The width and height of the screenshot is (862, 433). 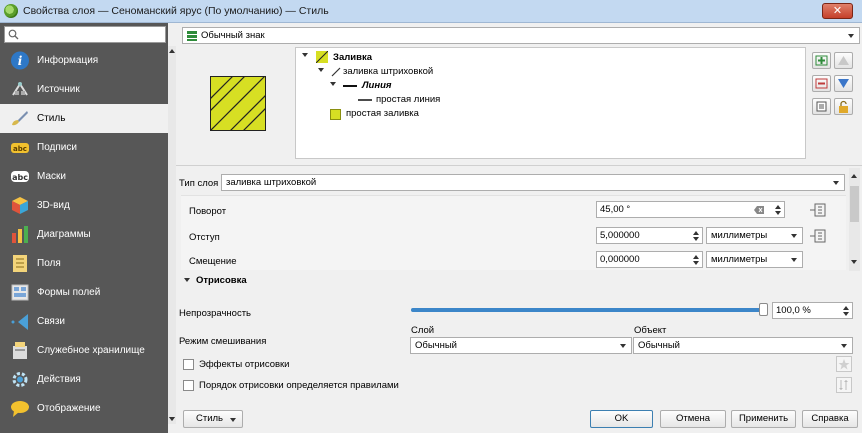 What do you see at coordinates (620, 259) in the screenshot?
I see `displacement-value: 0,000000` at bounding box center [620, 259].